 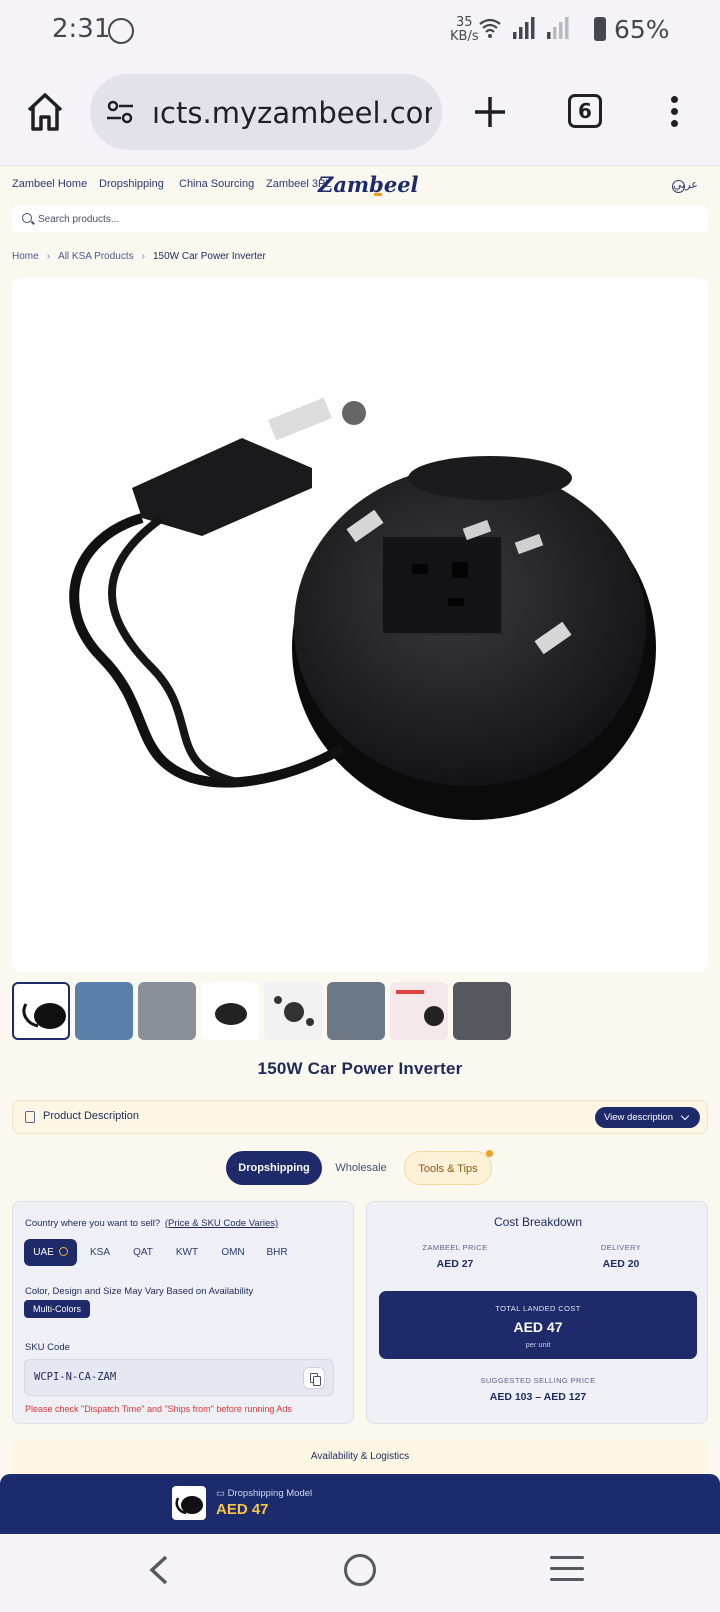 I want to click on total-label: TOTAL LANDED COST, so click(x=538, y=1308).